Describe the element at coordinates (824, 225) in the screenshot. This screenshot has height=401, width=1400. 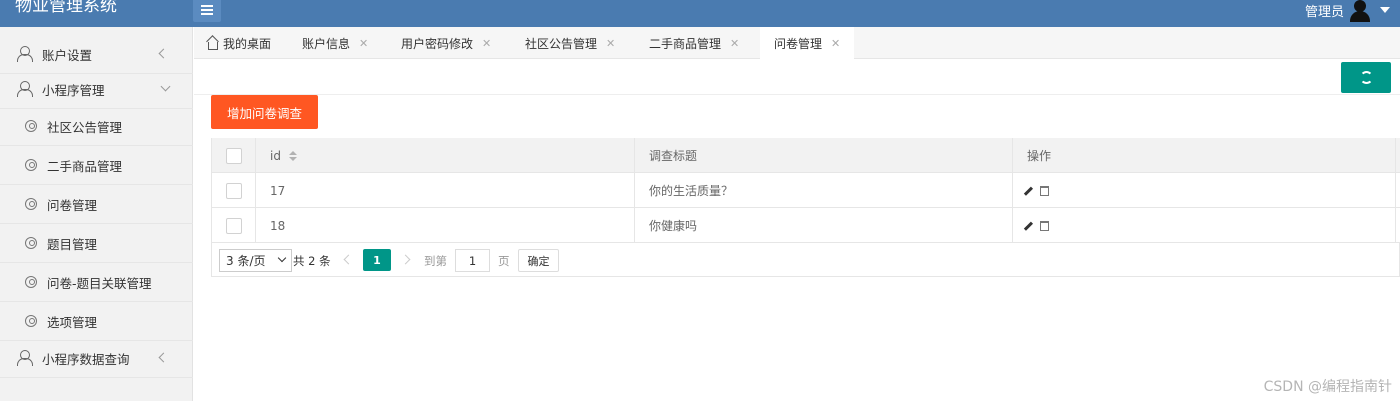
I see `cell-title: 你健康吗` at that location.